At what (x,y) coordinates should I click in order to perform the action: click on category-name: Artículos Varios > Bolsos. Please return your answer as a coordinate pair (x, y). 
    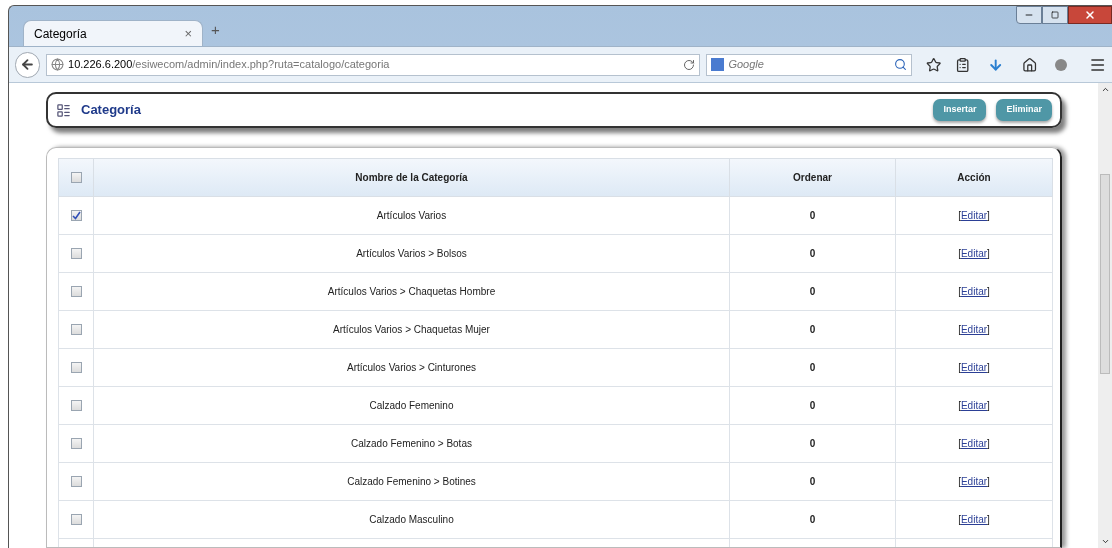
    Looking at the image, I should click on (411, 253).